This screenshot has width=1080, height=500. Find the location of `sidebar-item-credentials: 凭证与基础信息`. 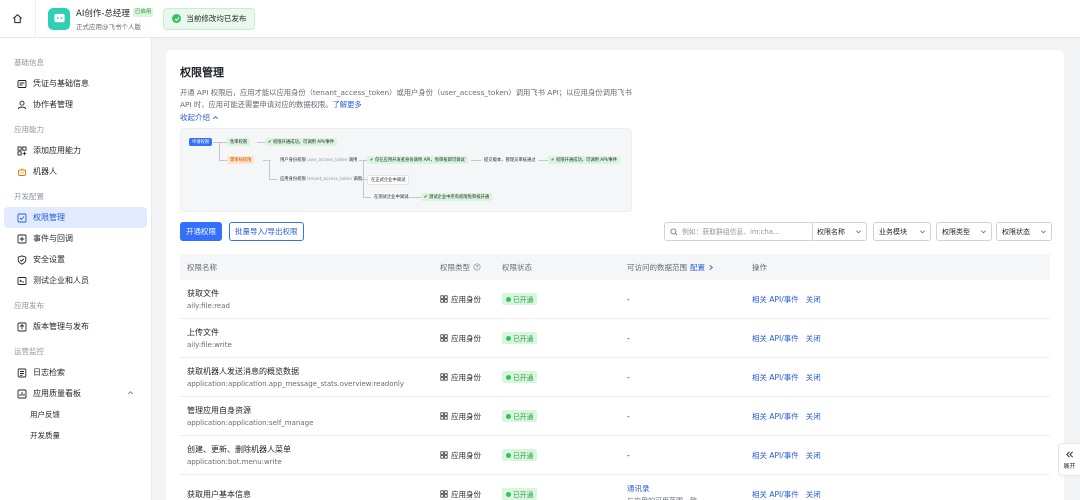

sidebar-item-credentials: 凭证与基础信息 is located at coordinates (75, 83).